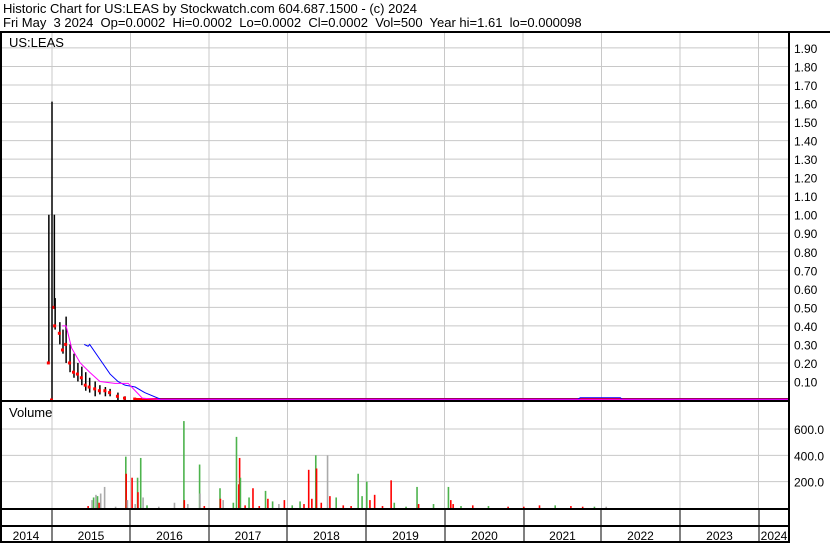 The width and height of the screenshot is (830, 543). I want to click on price-tick-label: 0.70, so click(806, 271).